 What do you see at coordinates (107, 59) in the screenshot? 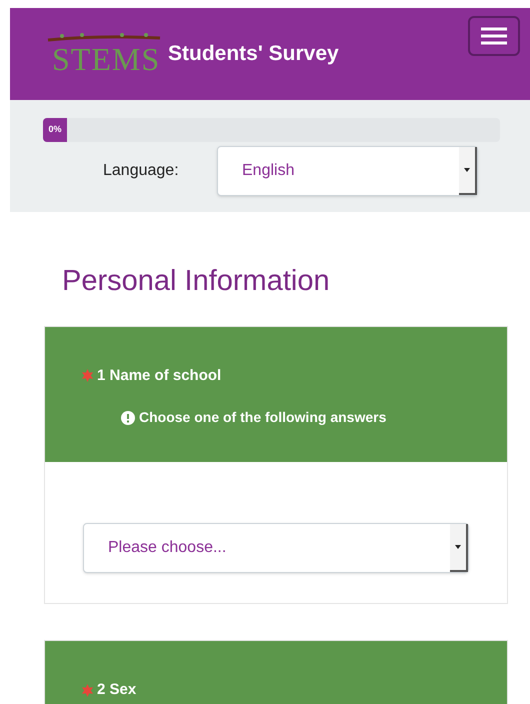
I see `logo-text: STEMS` at bounding box center [107, 59].